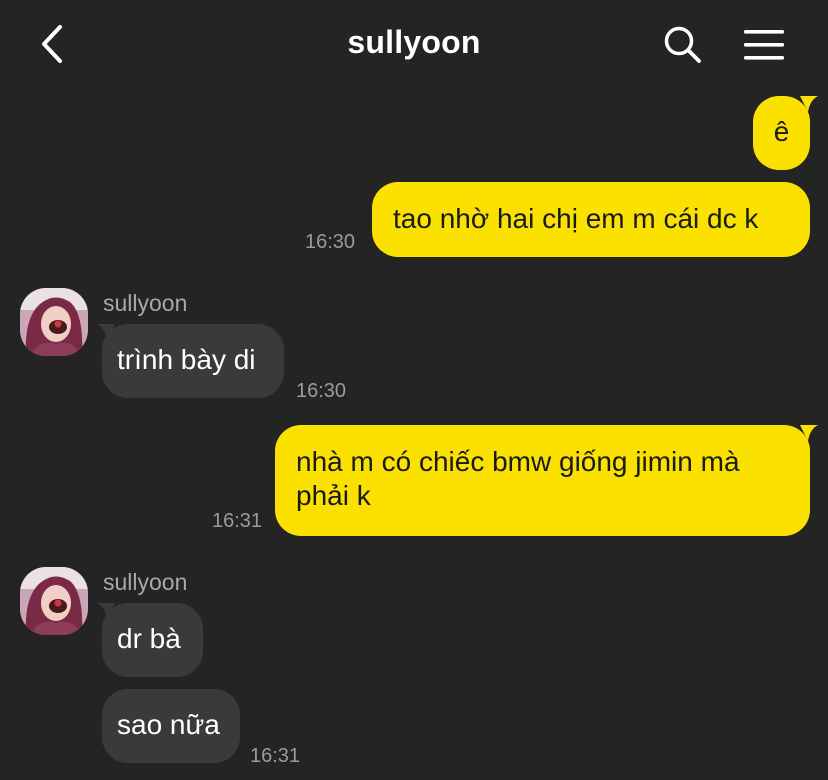 The image size is (828, 780). Describe the element at coordinates (576, 218) in the screenshot. I see `message-text: tao nhờ hai chị em m cái dc k` at that location.